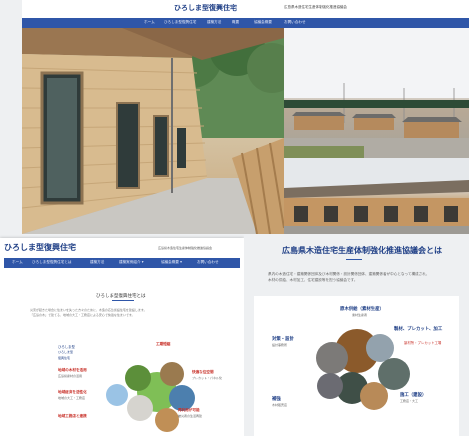 The image size is (469, 436). What do you see at coordinates (163, 344) in the screenshot?
I see `diagram-item-label: 工期短縮` at bounding box center [163, 344].